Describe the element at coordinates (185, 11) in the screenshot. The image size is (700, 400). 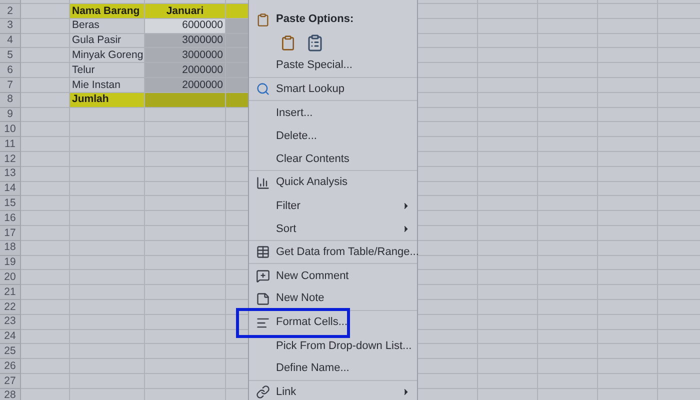
I see `column-header: Januari` at that location.